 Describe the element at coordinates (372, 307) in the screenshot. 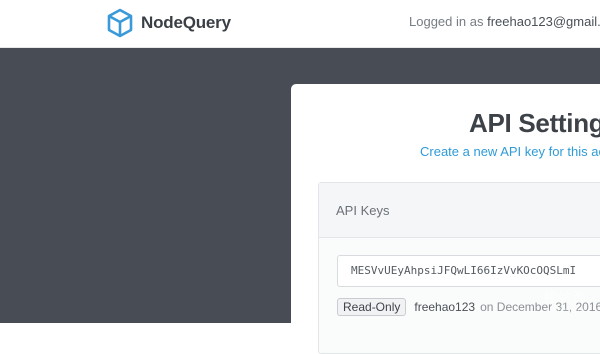

I see `read-only-badge: Read-Only` at that location.